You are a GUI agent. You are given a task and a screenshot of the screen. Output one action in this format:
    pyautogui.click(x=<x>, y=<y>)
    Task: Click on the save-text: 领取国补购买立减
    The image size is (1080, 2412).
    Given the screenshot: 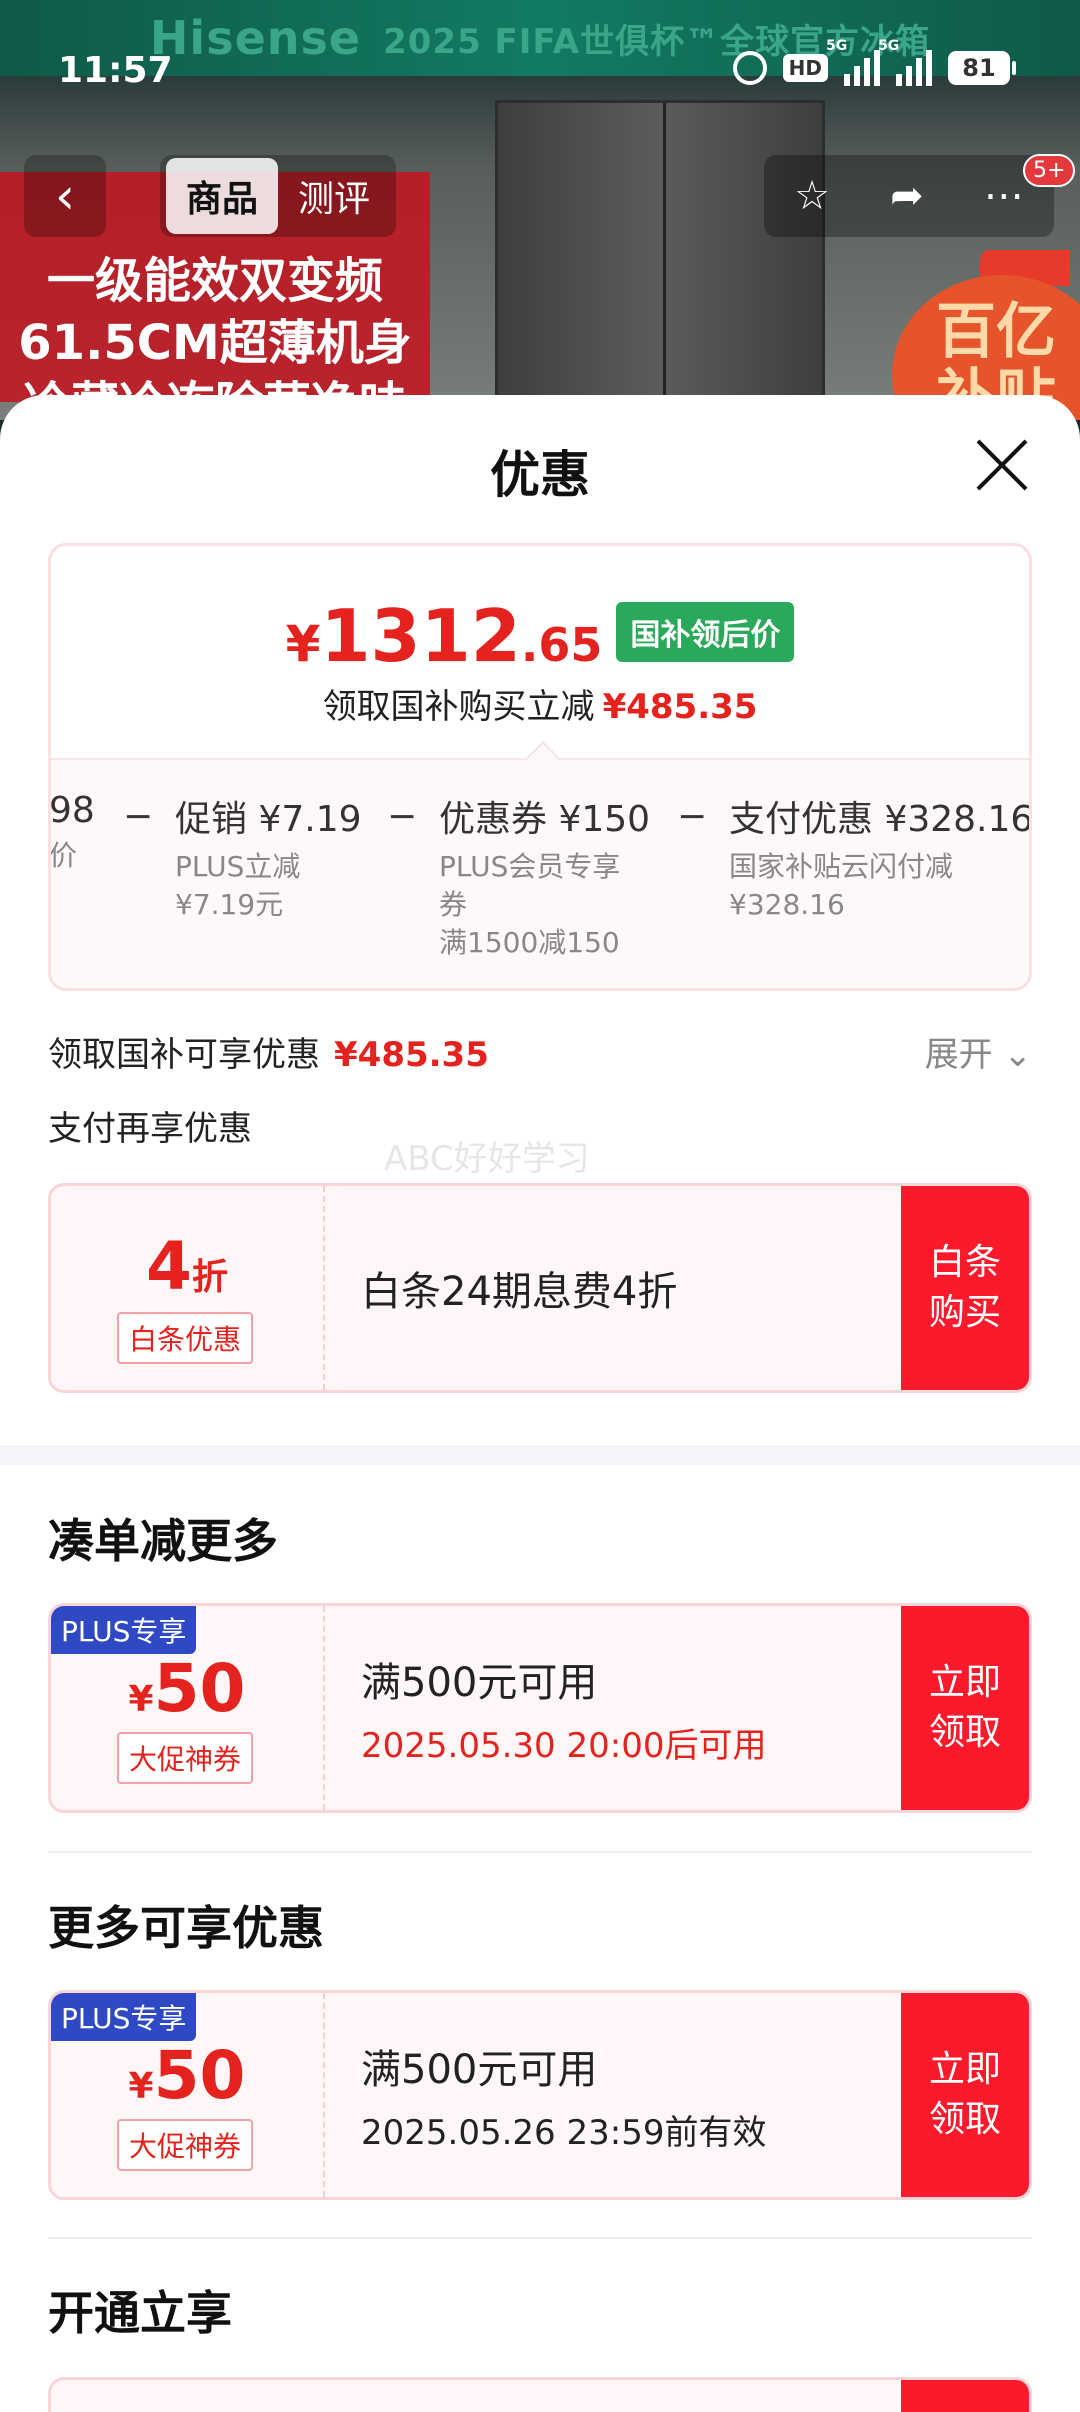 What is the action you would take?
    pyautogui.click(x=458, y=707)
    